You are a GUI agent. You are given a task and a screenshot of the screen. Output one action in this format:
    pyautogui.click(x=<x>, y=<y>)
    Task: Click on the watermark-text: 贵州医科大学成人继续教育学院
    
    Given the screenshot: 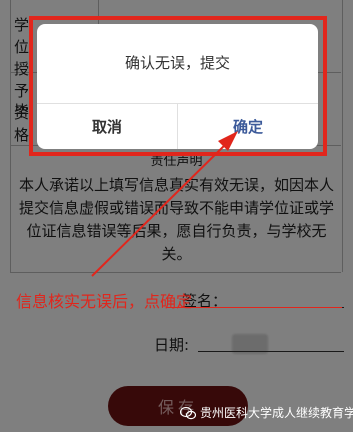 What is the action you would take?
    pyautogui.click(x=276, y=413)
    